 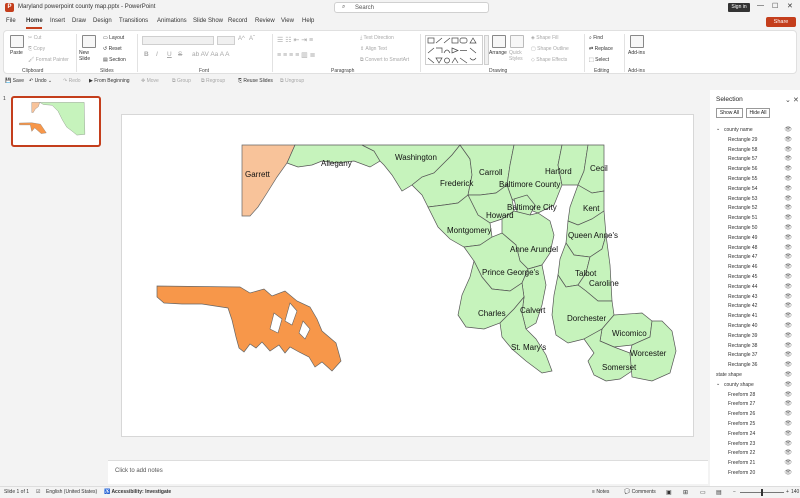 What do you see at coordinates (586, 318) in the screenshot?
I see `label-dorchester: Dorchester` at bounding box center [586, 318].